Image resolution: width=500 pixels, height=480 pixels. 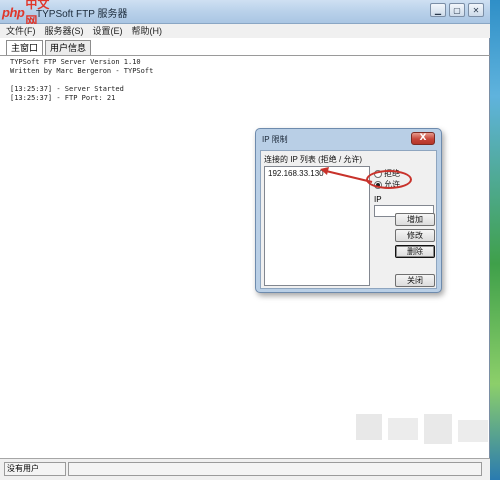 What do you see at coordinates (68, 47) in the screenshot?
I see `tab-user-info: 用户信息` at bounding box center [68, 47].